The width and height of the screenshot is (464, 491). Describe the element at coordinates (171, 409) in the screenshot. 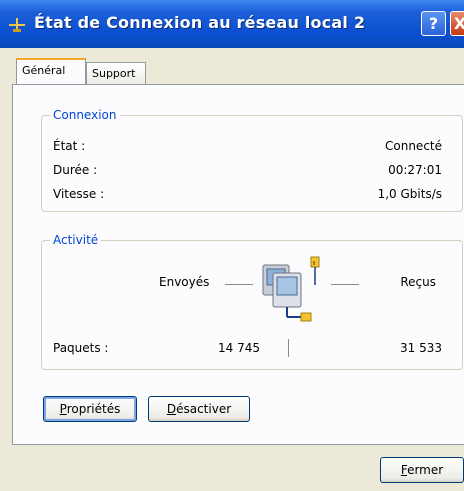

I see `disable-accel: D` at that location.